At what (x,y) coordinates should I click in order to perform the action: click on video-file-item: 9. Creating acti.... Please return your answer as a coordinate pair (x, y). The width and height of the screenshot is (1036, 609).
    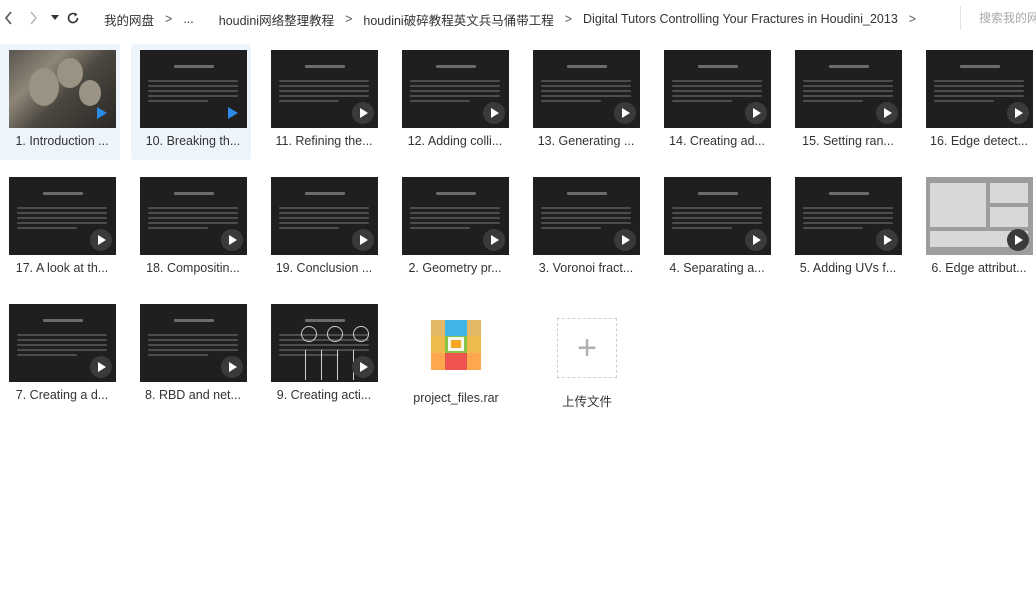
    Looking at the image, I should click on (322, 356).